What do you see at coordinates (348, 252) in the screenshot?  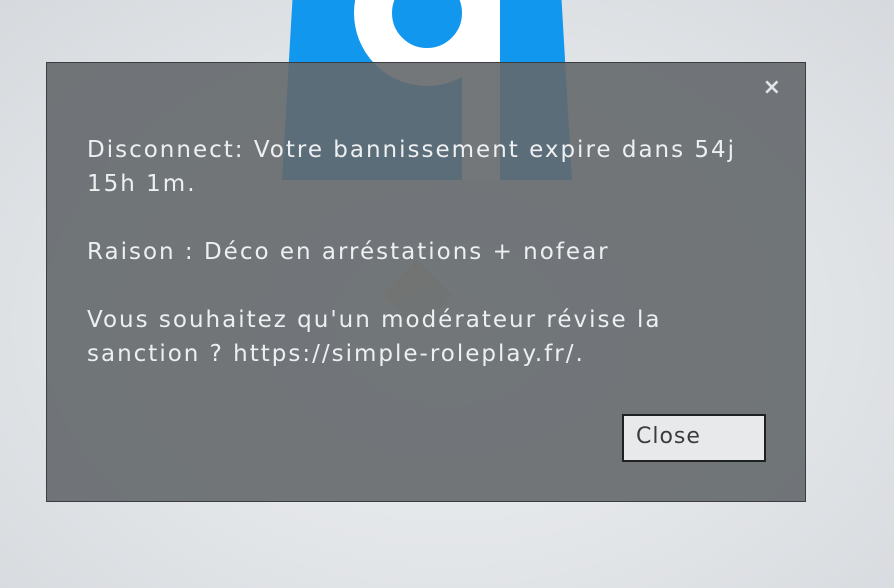 I see `ban-reason: Raison : Déco en arréstations + nofear` at bounding box center [348, 252].